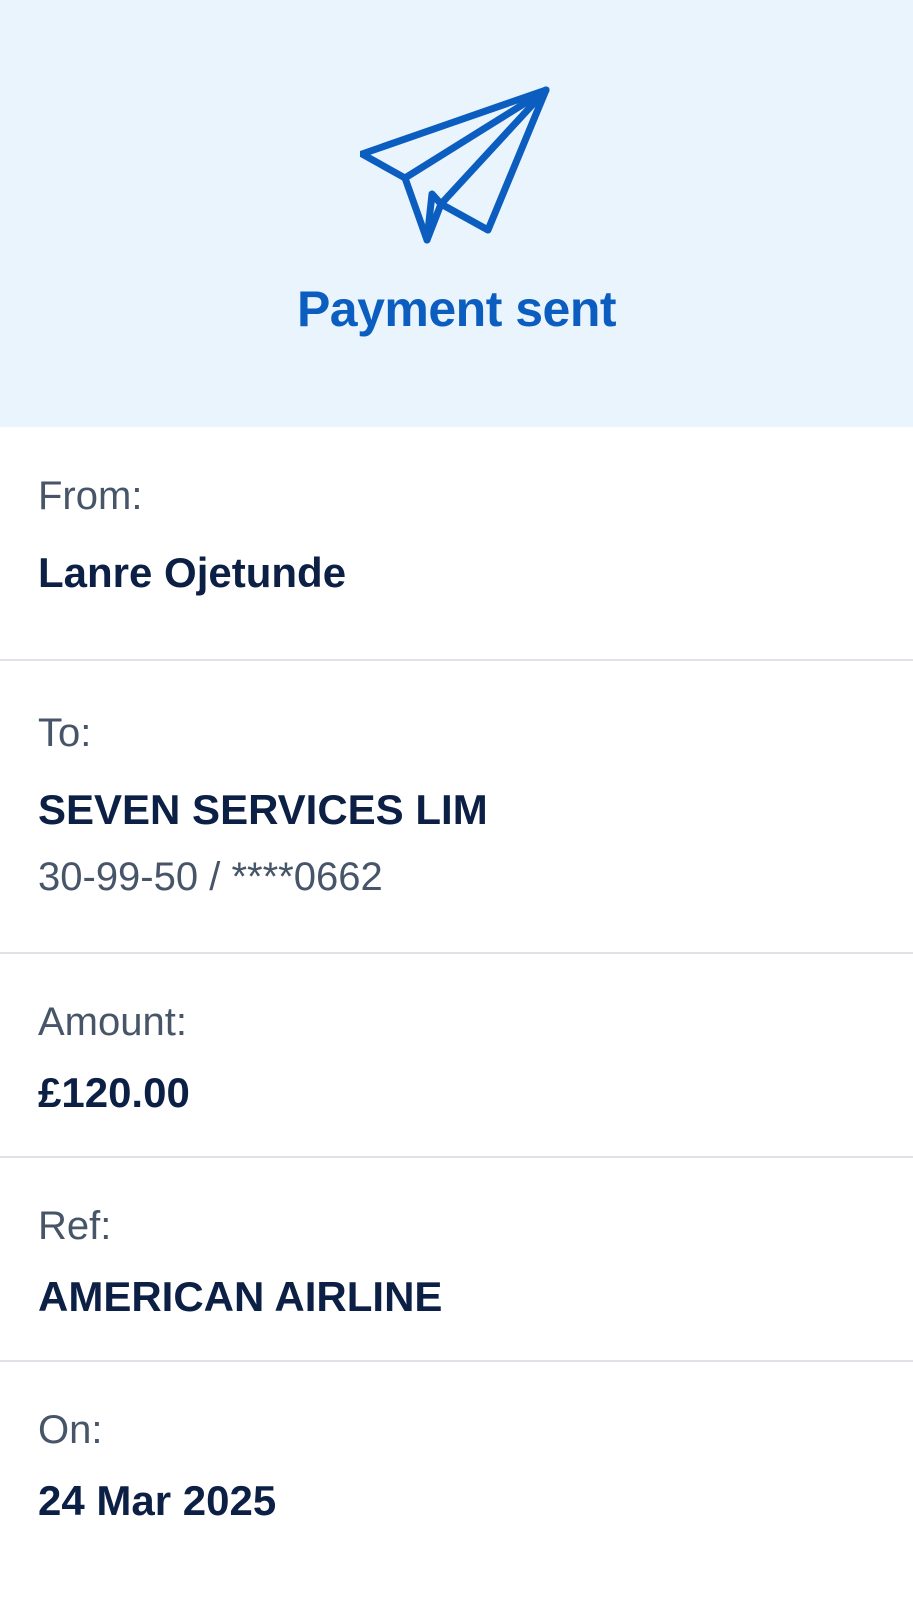  I want to click on ref-value: AMERICAN AIRLINE, so click(240, 1296).